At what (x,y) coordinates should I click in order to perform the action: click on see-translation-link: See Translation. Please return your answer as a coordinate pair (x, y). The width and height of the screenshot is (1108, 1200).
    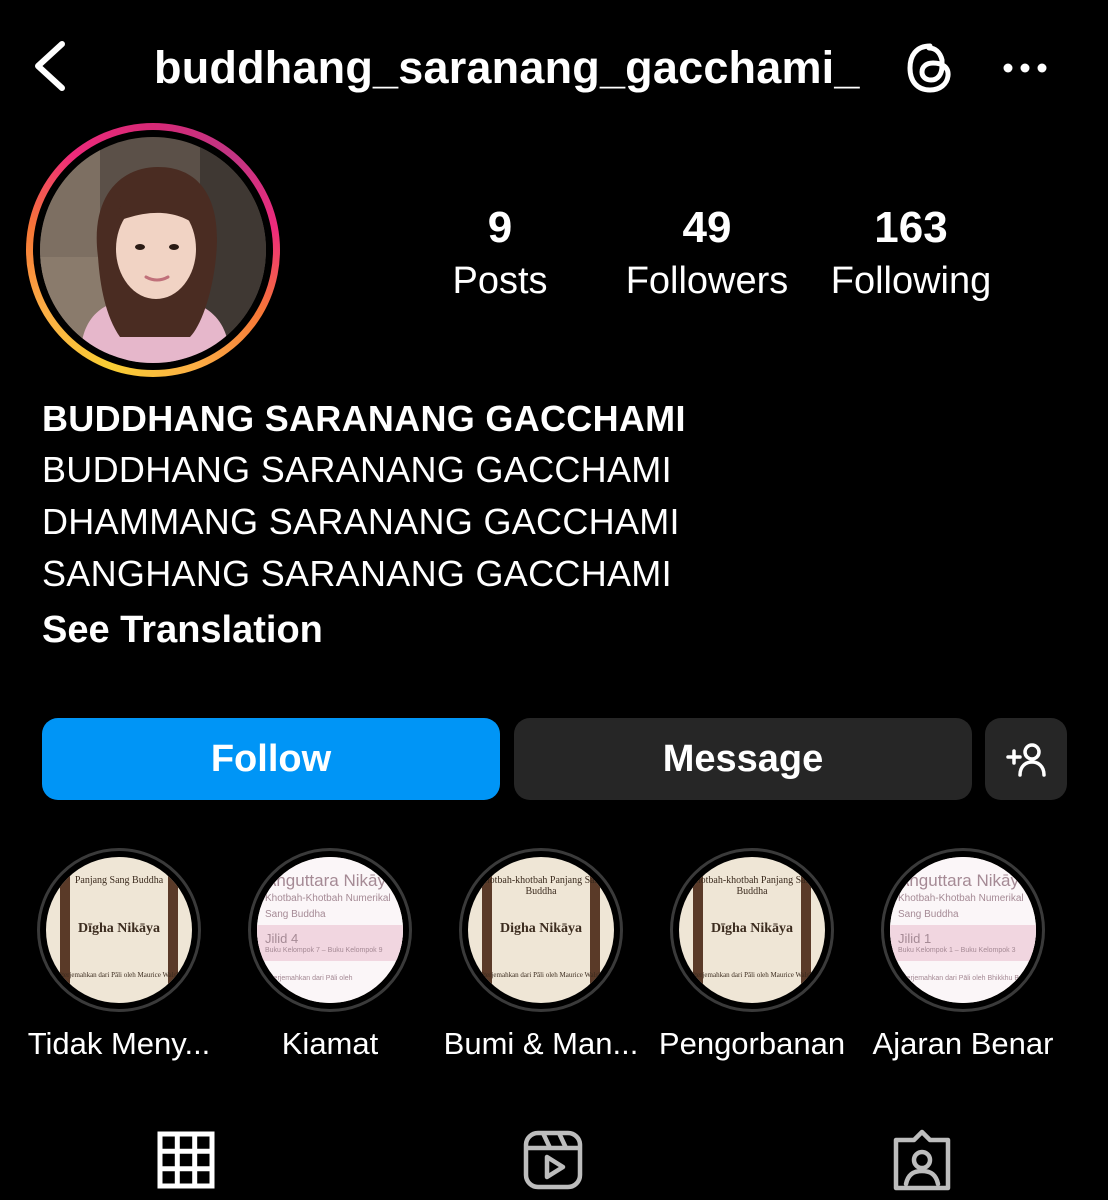
    Looking at the image, I should click on (552, 630).